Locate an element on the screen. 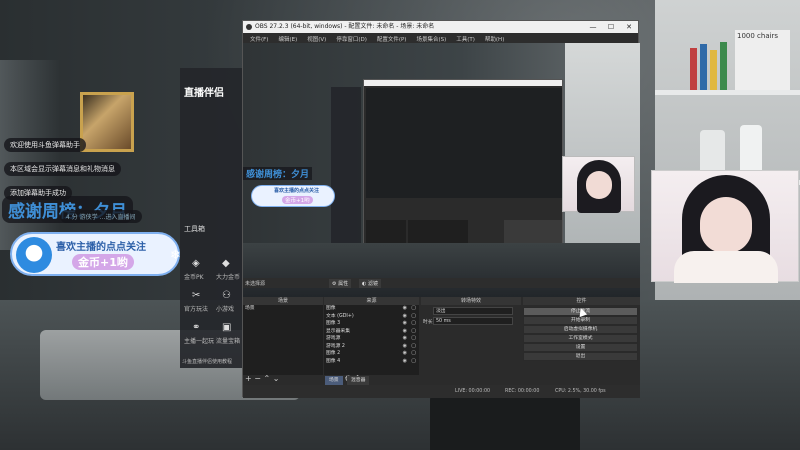 The image size is (800, 450). helper-logo: 直播伴侣 is located at coordinates (204, 93).